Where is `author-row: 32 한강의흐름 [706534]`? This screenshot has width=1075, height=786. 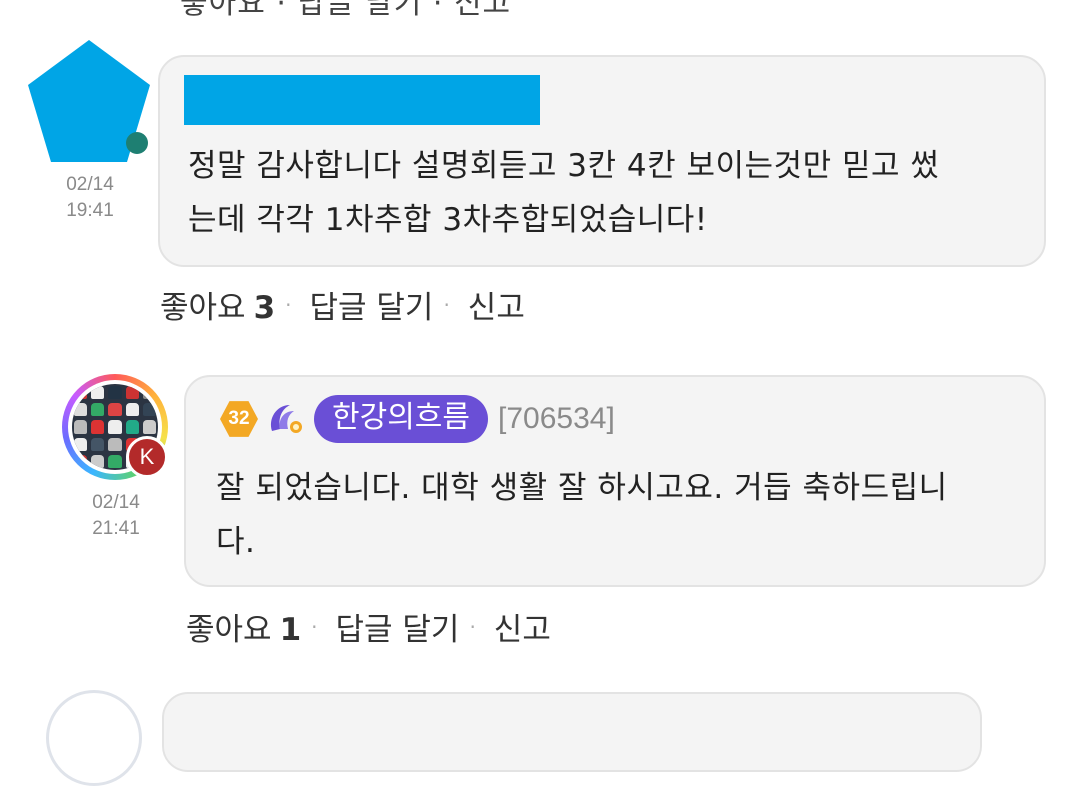
author-row: 32 한강의흐름 [706534] is located at coordinates (417, 419).